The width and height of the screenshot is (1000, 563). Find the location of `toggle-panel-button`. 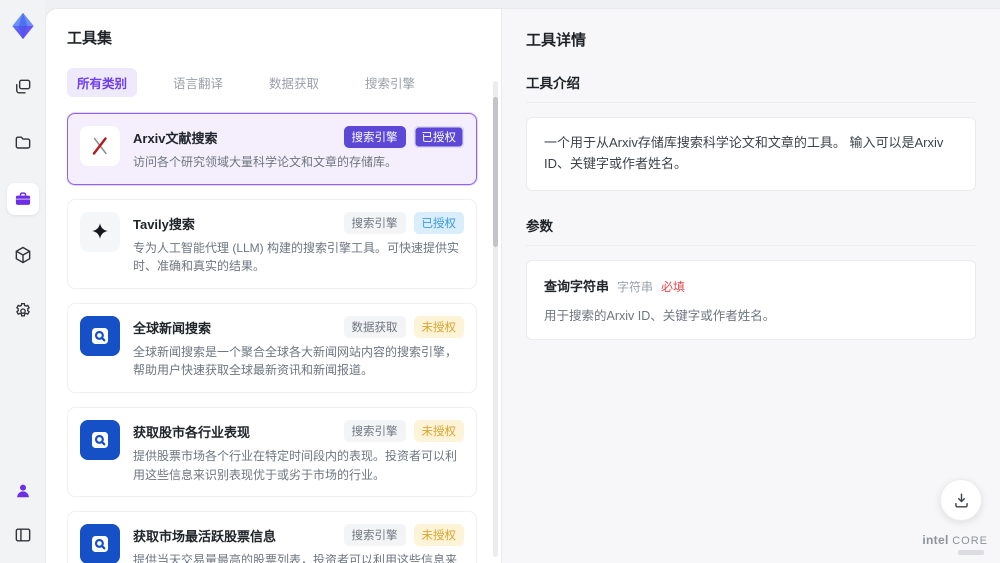

toggle-panel-button is located at coordinates (23, 535).